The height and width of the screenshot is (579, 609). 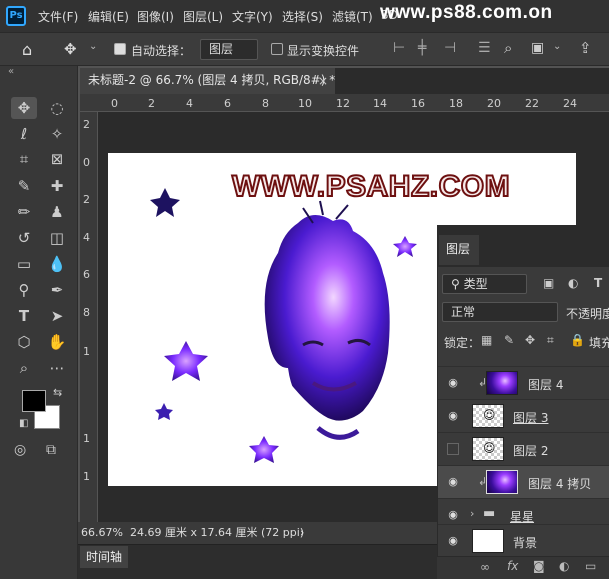 I want to click on clone-stamp-tool-button: ♟, so click(x=57, y=212).